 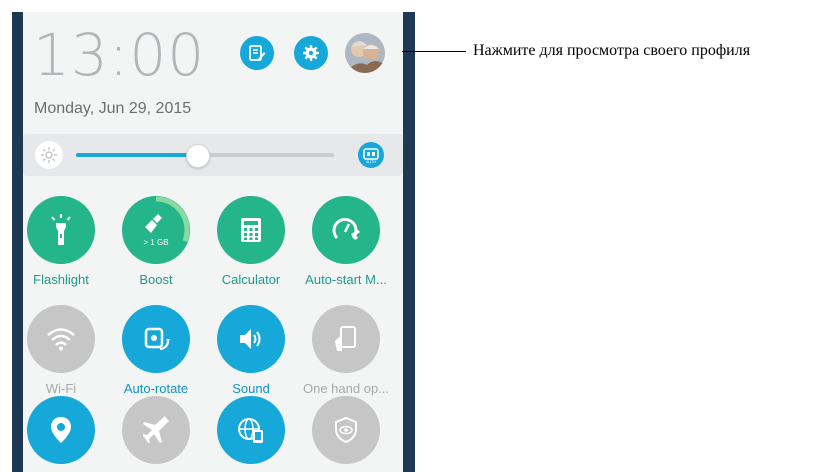 I want to click on calculator-icon, so click(x=251, y=230).